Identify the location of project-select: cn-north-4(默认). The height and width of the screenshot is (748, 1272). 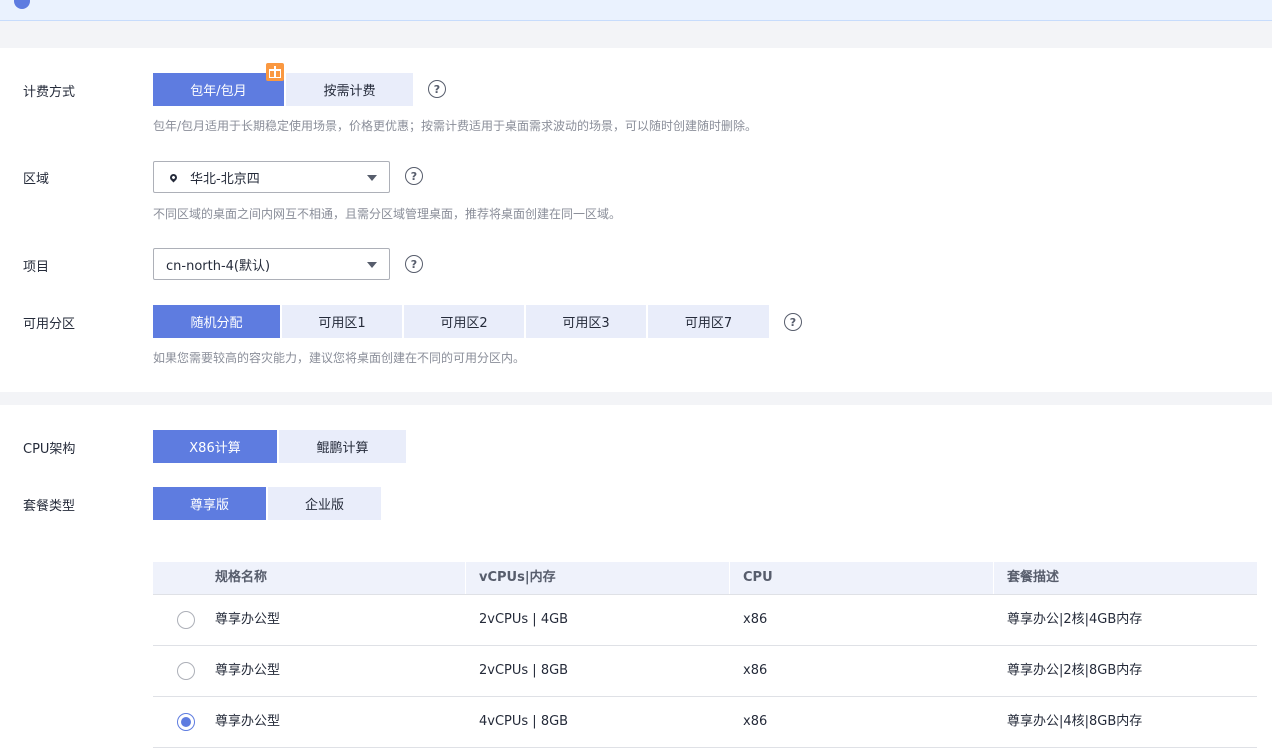
(271, 264).